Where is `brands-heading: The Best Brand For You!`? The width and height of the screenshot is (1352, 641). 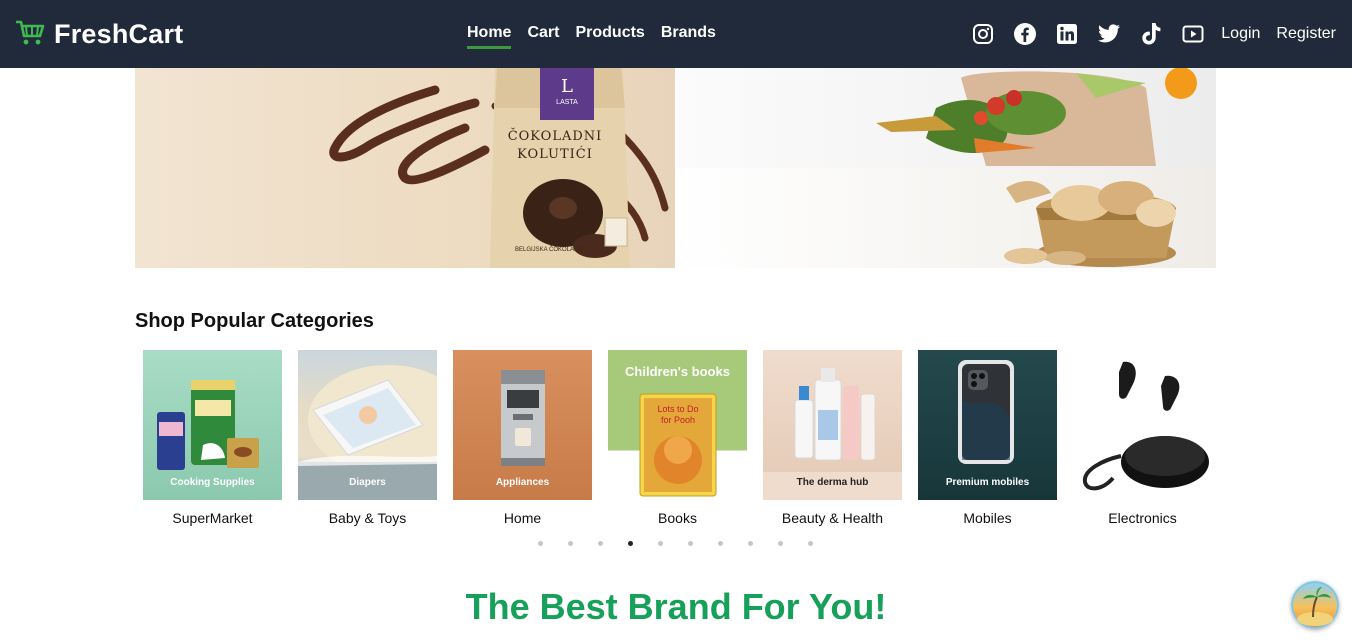
brands-heading: The Best Brand For You! is located at coordinates (676, 606).